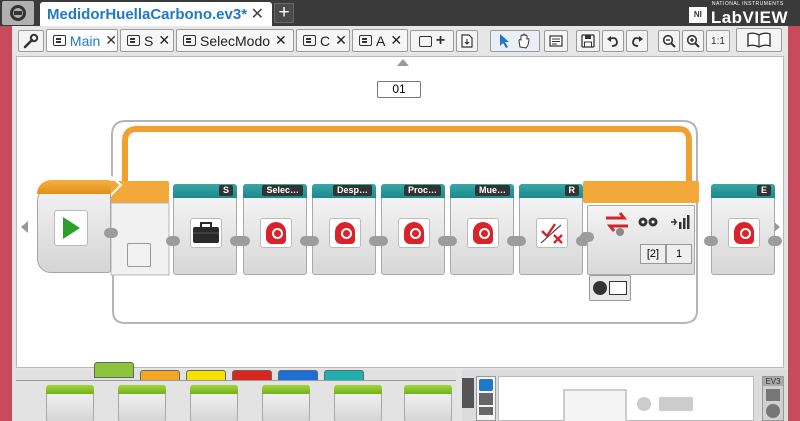 This screenshot has width=800, height=421. Describe the element at coordinates (70, 403) in the screenshot. I see `palette-medium-motor` at that location.